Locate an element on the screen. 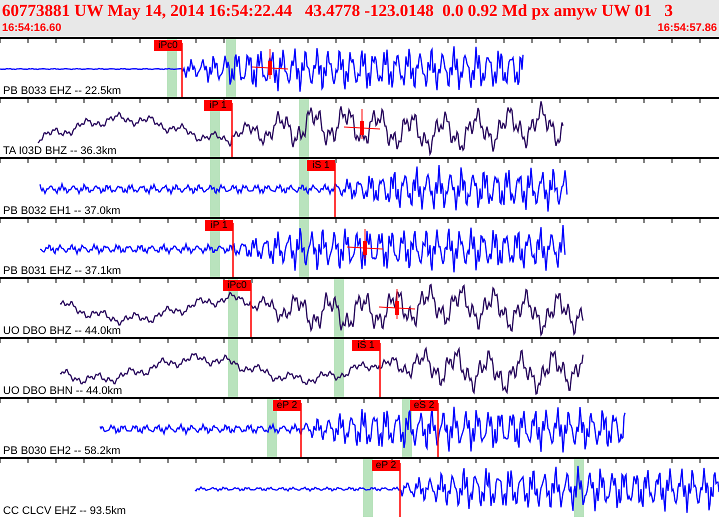 The height and width of the screenshot is (518, 719). phase-pick-label: eS 2 is located at coordinates (424, 405).